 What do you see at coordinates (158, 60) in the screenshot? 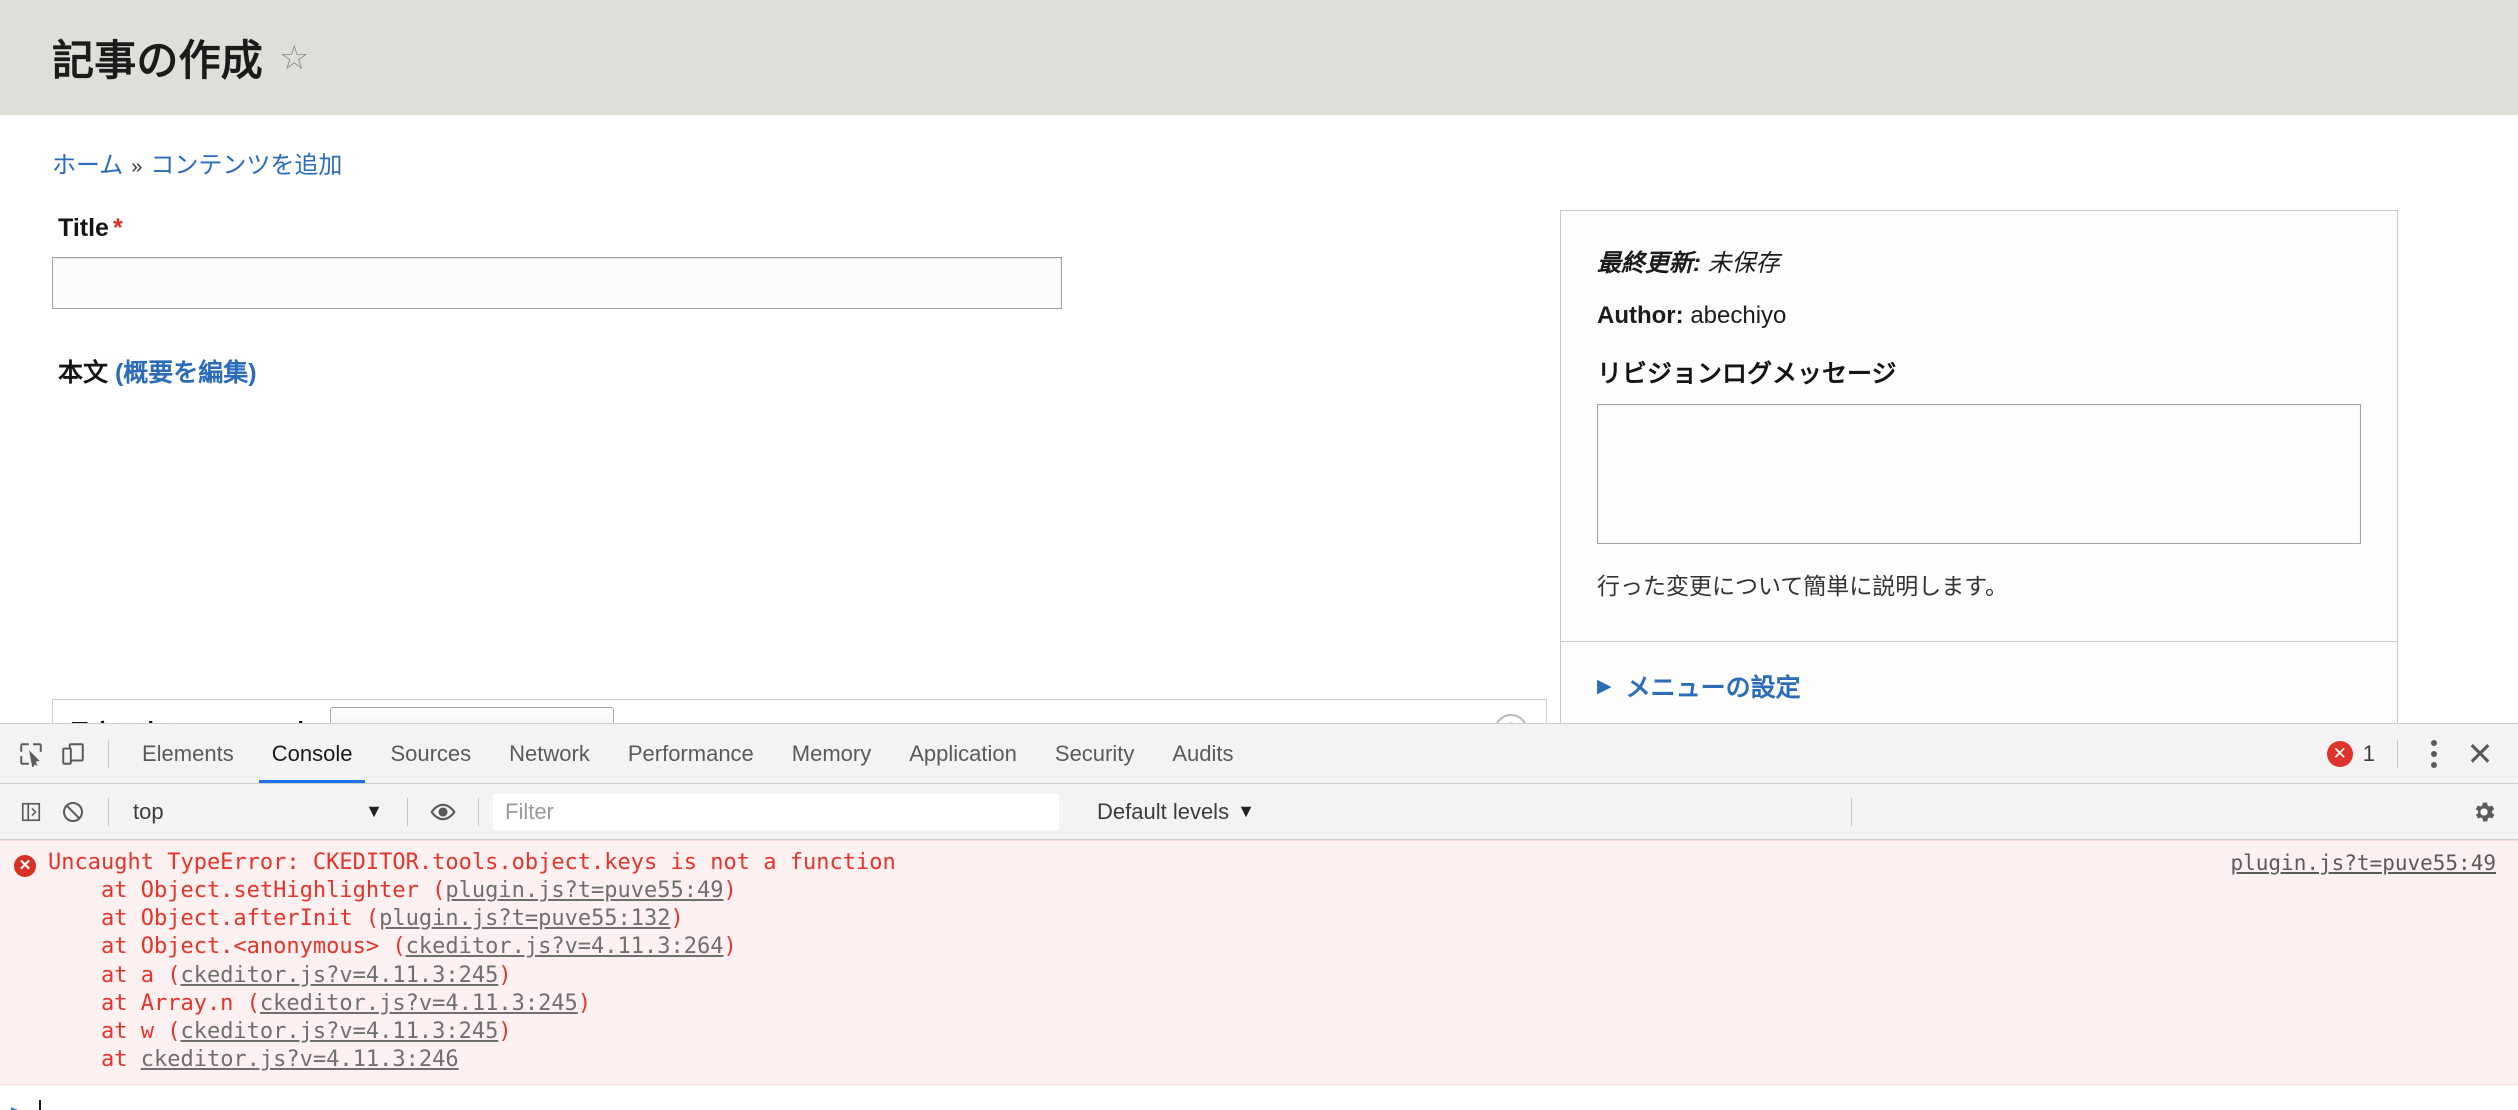
I see `page-title-text: 記事の作成` at bounding box center [158, 60].